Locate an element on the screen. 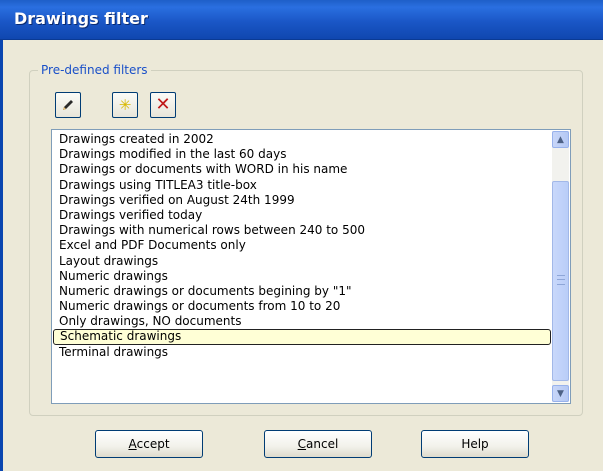  list-item: Layout drawings is located at coordinates (302, 261).